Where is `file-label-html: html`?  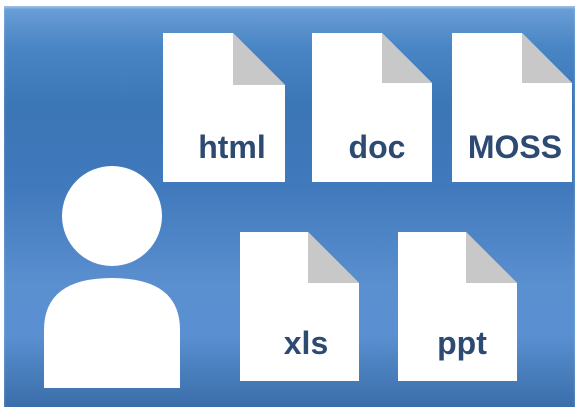
file-label-html: html is located at coordinates (232, 147).